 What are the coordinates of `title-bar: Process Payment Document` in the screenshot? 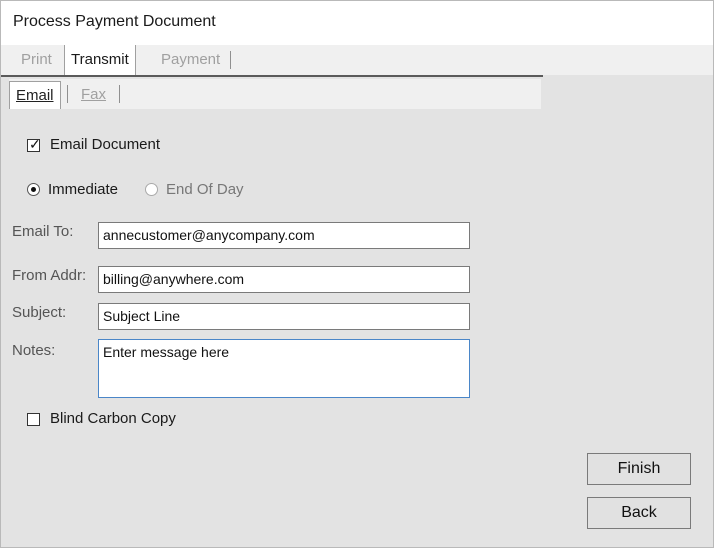 It's located at (357, 23).